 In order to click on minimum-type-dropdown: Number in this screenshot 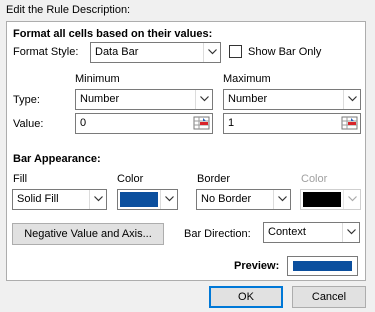, I will do `click(144, 99)`.